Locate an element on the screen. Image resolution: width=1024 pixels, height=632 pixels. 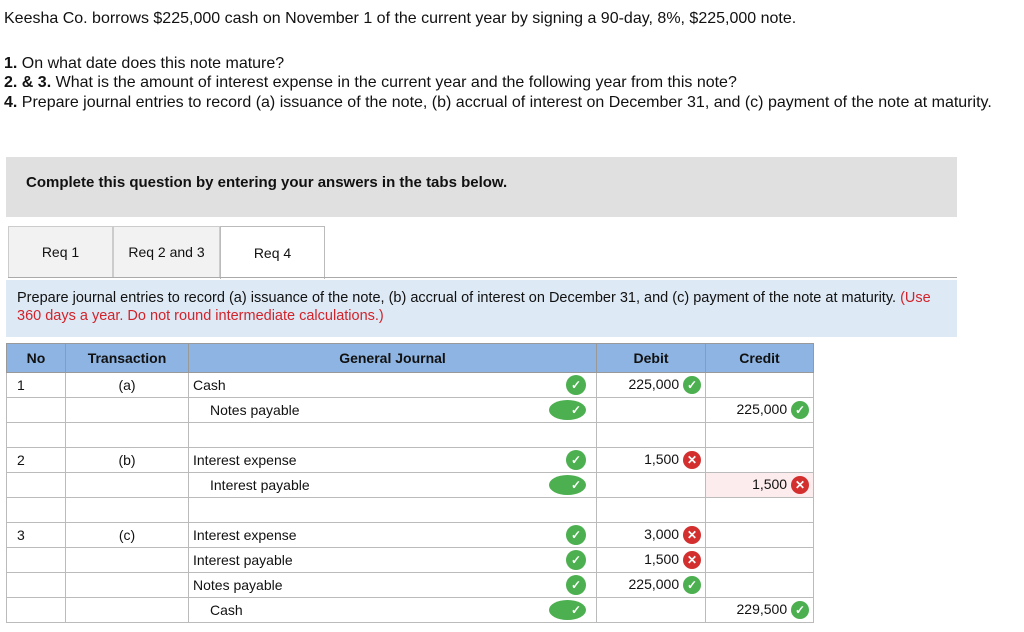
tab-divider is located at coordinates (482, 277).